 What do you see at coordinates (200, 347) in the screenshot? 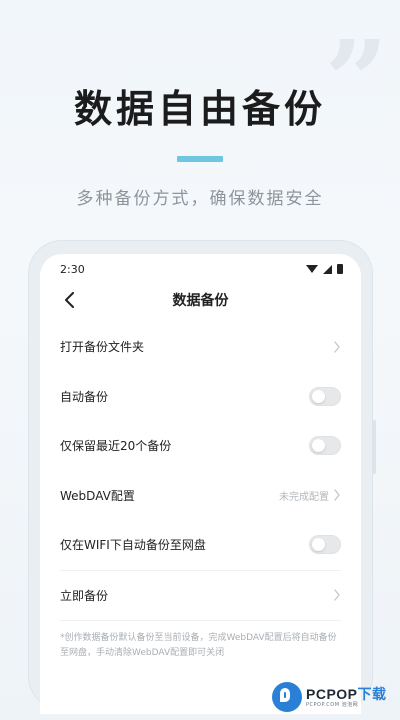
I see `open-backup-folder-row: 打开备份文件夹` at bounding box center [200, 347].